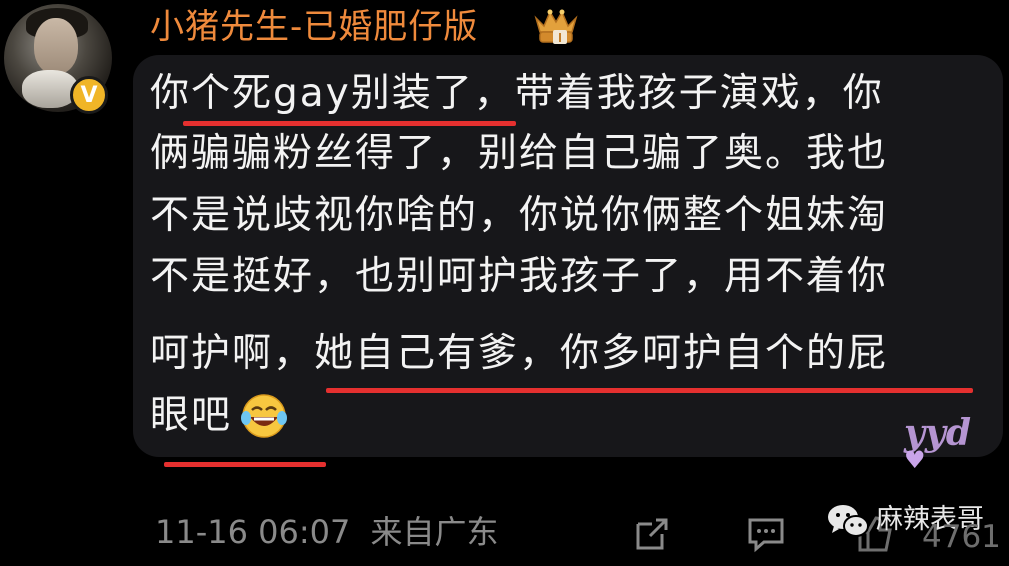 The image size is (1009, 566). I want to click on comment-meta: 11-16 06:07 来自广东, so click(327, 532).